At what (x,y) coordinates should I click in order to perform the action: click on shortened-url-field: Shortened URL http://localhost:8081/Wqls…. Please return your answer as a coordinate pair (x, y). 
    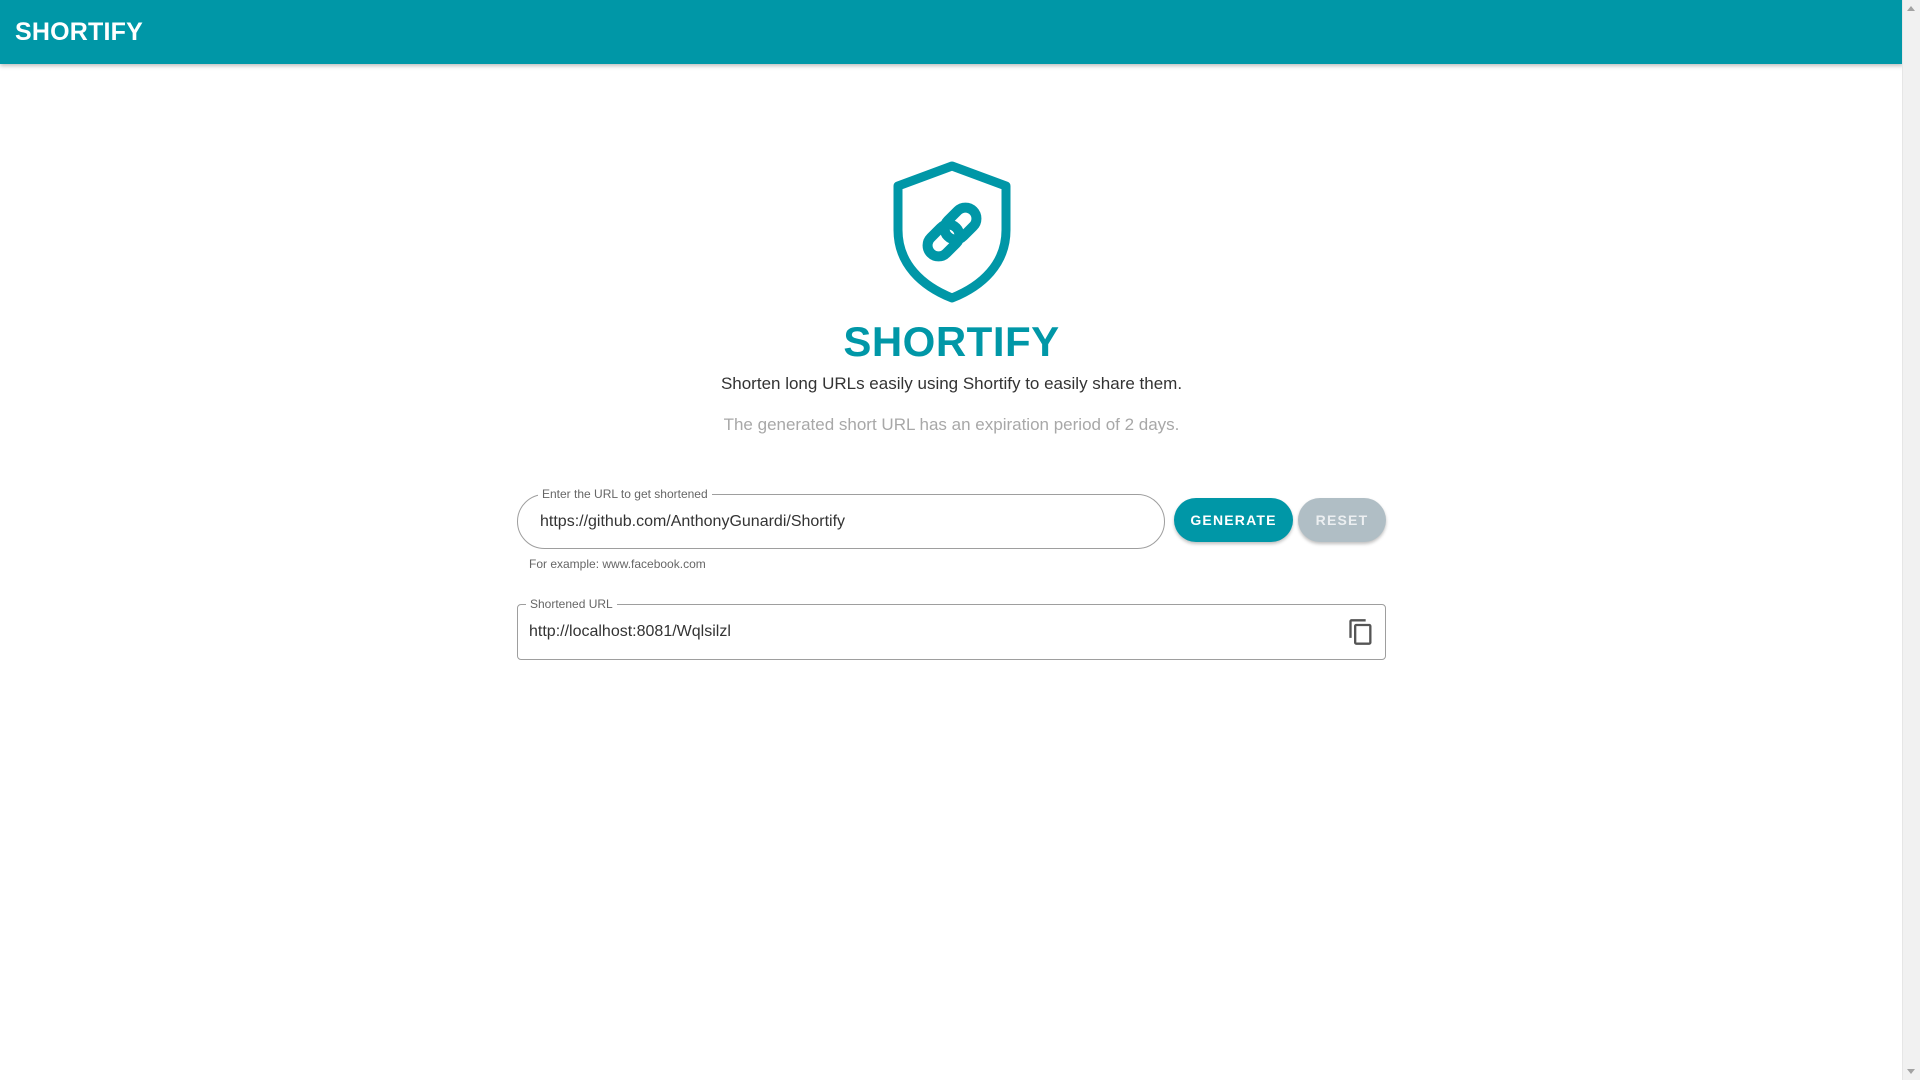
    Looking at the image, I should click on (951, 628).